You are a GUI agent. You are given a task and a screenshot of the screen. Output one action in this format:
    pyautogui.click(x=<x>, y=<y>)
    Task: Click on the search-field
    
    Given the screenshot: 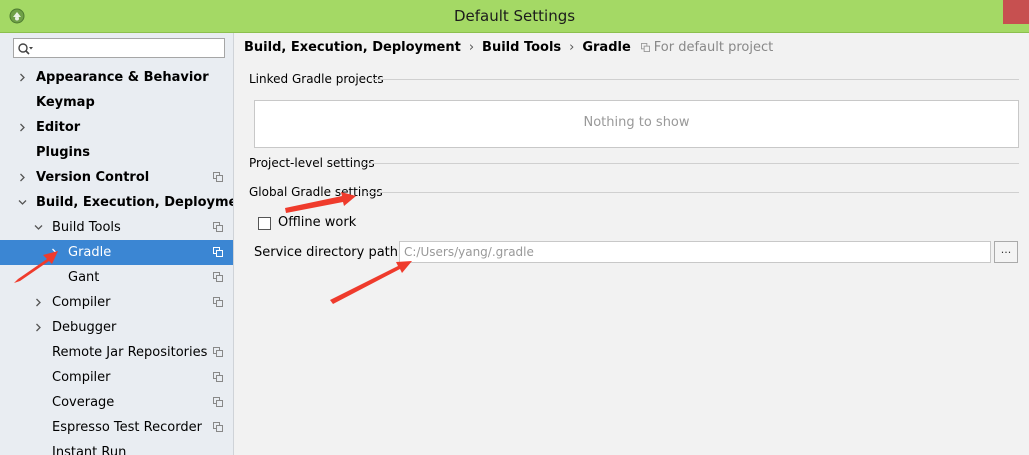 What is the action you would take?
    pyautogui.click(x=119, y=48)
    